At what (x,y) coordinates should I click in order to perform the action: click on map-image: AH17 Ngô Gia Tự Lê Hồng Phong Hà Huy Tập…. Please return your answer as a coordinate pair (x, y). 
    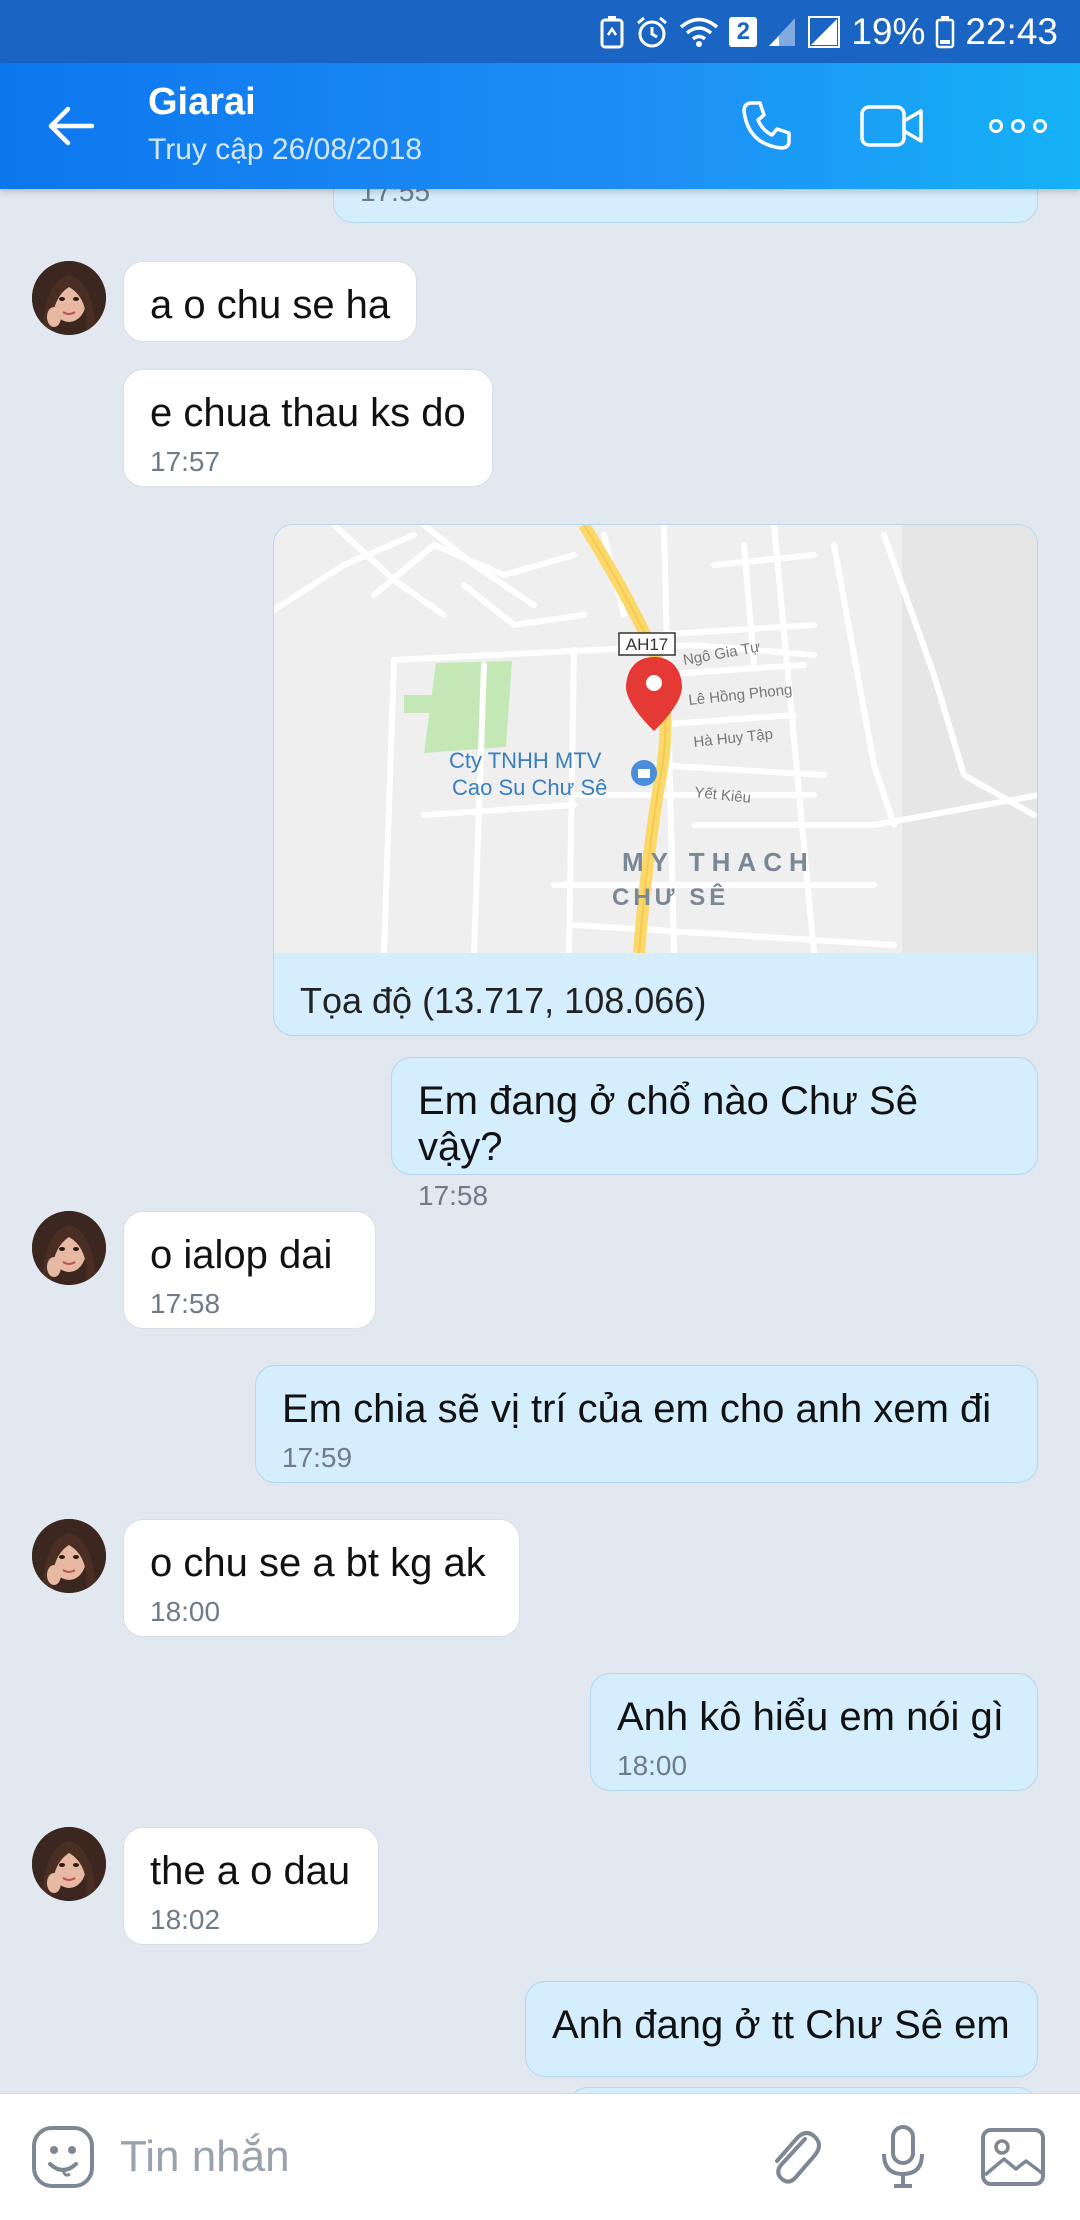
    Looking at the image, I should click on (655, 740).